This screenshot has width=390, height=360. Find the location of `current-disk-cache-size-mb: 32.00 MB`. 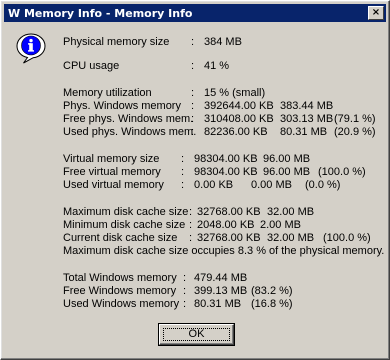

current-disk-cache-size-mb: 32.00 MB is located at coordinates (291, 238).